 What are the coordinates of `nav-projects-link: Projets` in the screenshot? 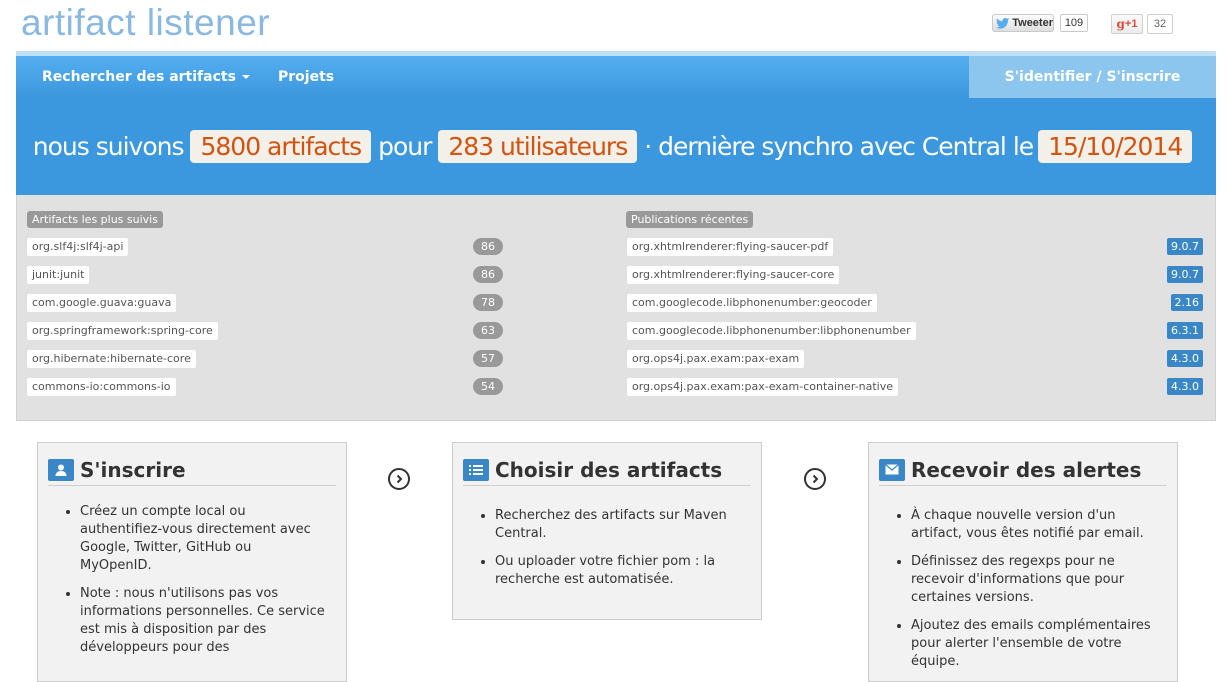 It's located at (306, 77).